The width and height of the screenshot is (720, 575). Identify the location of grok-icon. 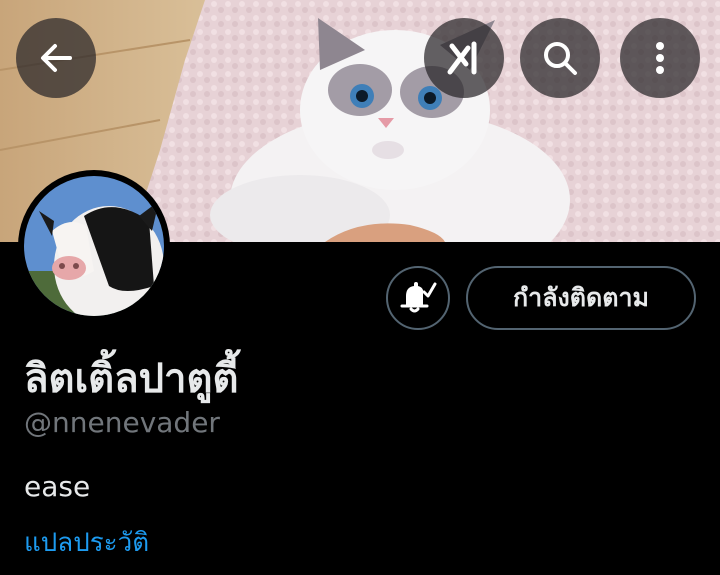
(462, 58).